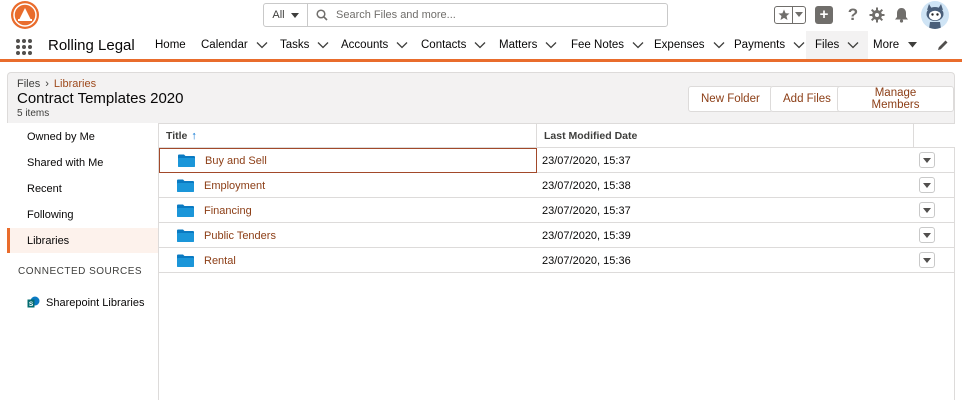 The image size is (962, 400). Describe the element at coordinates (228, 211) in the screenshot. I see `file-name-link: Financing` at that location.